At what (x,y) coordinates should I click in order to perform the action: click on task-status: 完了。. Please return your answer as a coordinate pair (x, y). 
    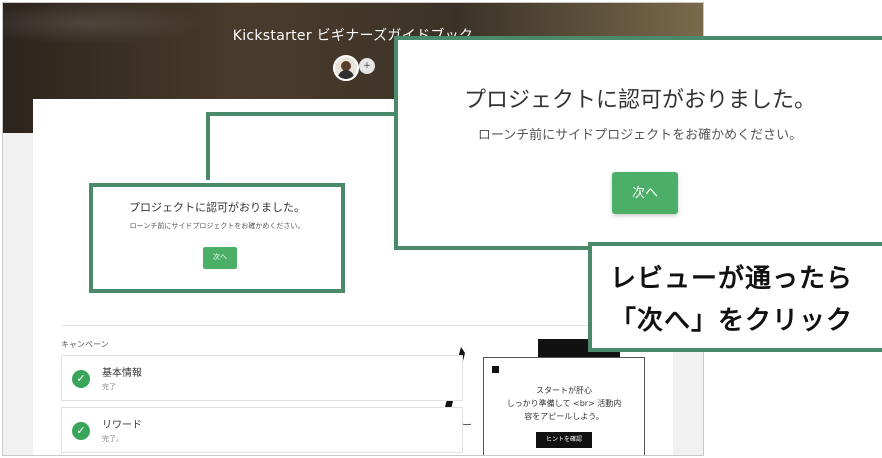
    Looking at the image, I should click on (112, 439).